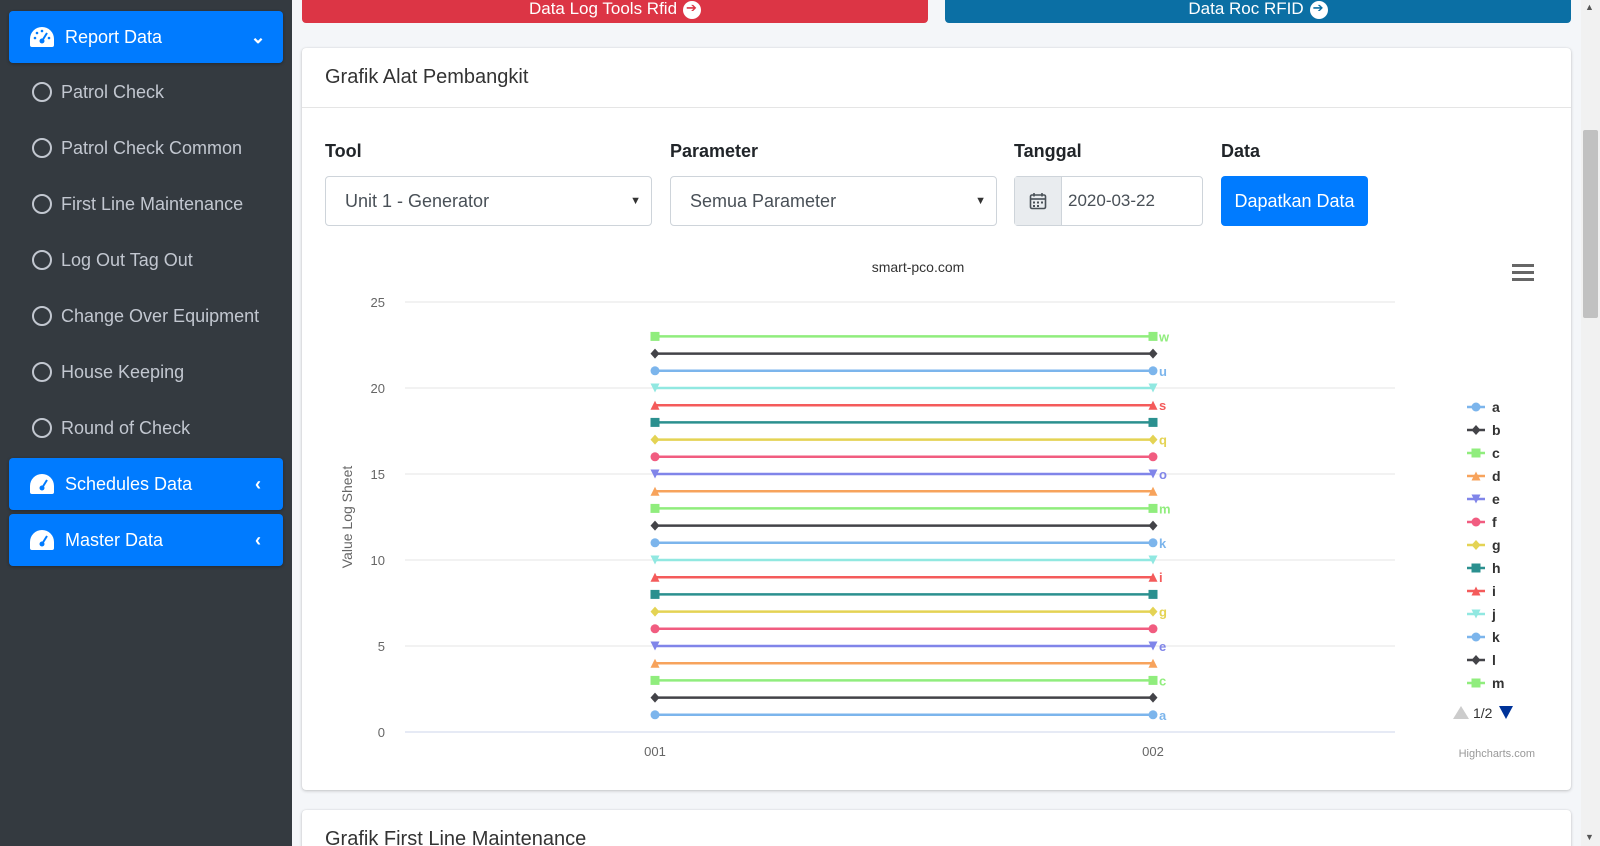 This screenshot has width=1600, height=846. What do you see at coordinates (1506, 712) in the screenshot?
I see `legend-next-icon` at bounding box center [1506, 712].